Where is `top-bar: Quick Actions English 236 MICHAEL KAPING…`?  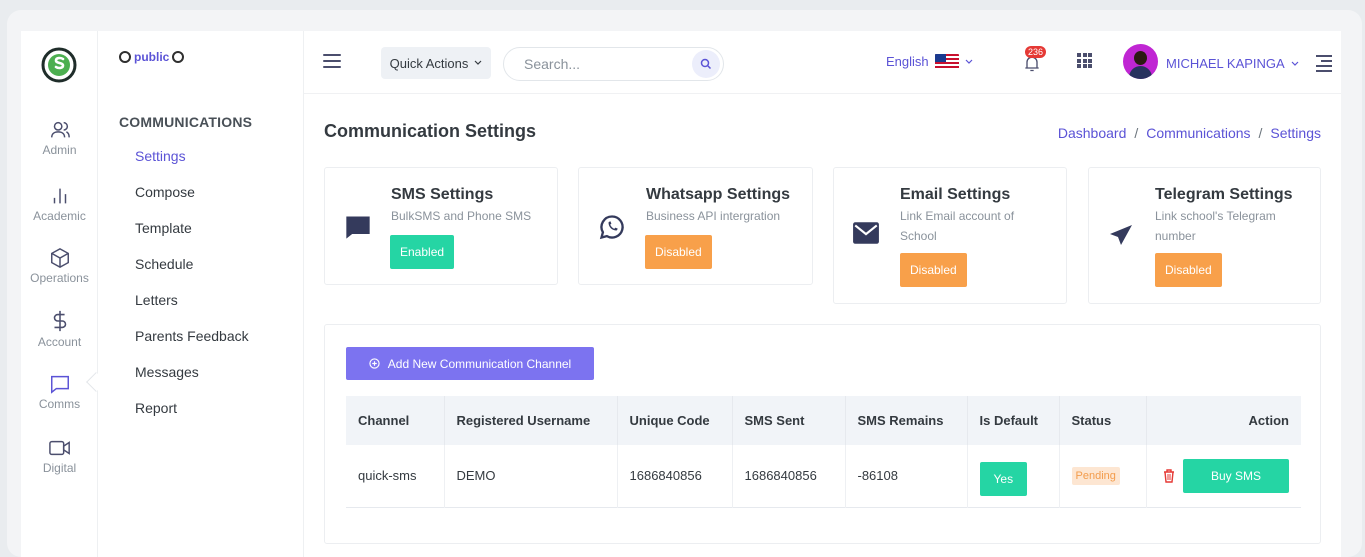 top-bar: Quick Actions English 236 MICHAEL KAPING… is located at coordinates (822, 62).